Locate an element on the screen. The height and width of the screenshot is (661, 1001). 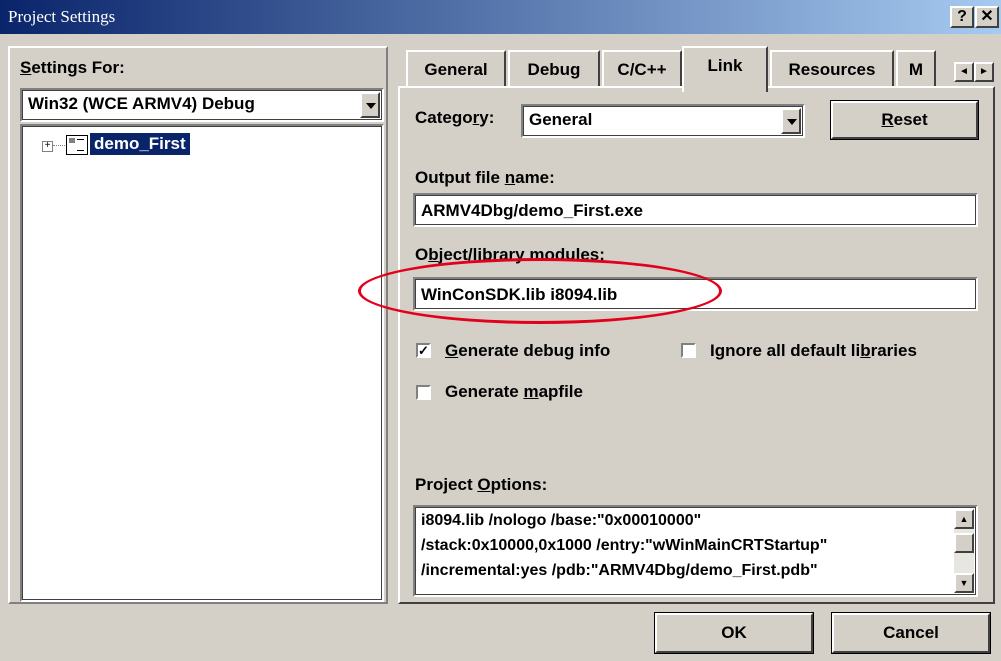
tab-debug: Debug is located at coordinates (554, 69).